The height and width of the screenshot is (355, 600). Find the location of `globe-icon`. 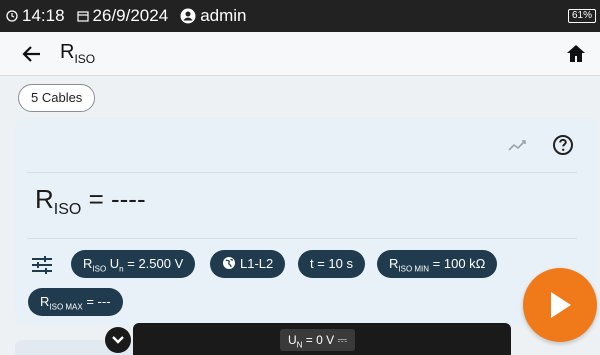

globe-icon is located at coordinates (229, 263).